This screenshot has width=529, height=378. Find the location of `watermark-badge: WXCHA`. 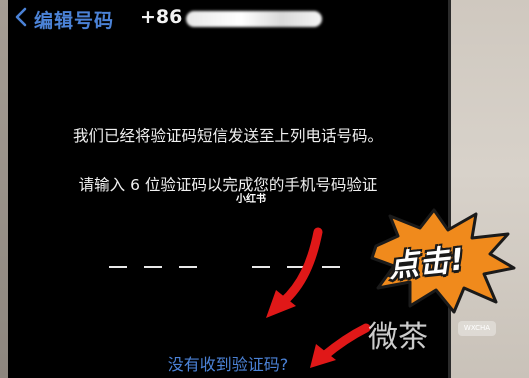

watermark-badge: WXCHA is located at coordinates (477, 328).